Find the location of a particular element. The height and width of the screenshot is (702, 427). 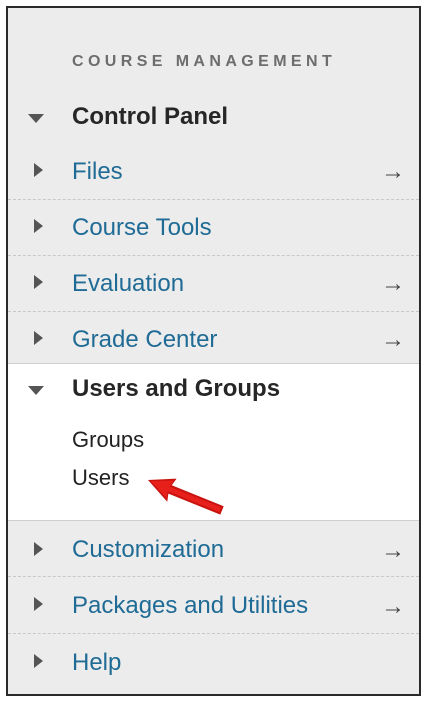

menu-item-help-label: Help is located at coordinates (97, 662).